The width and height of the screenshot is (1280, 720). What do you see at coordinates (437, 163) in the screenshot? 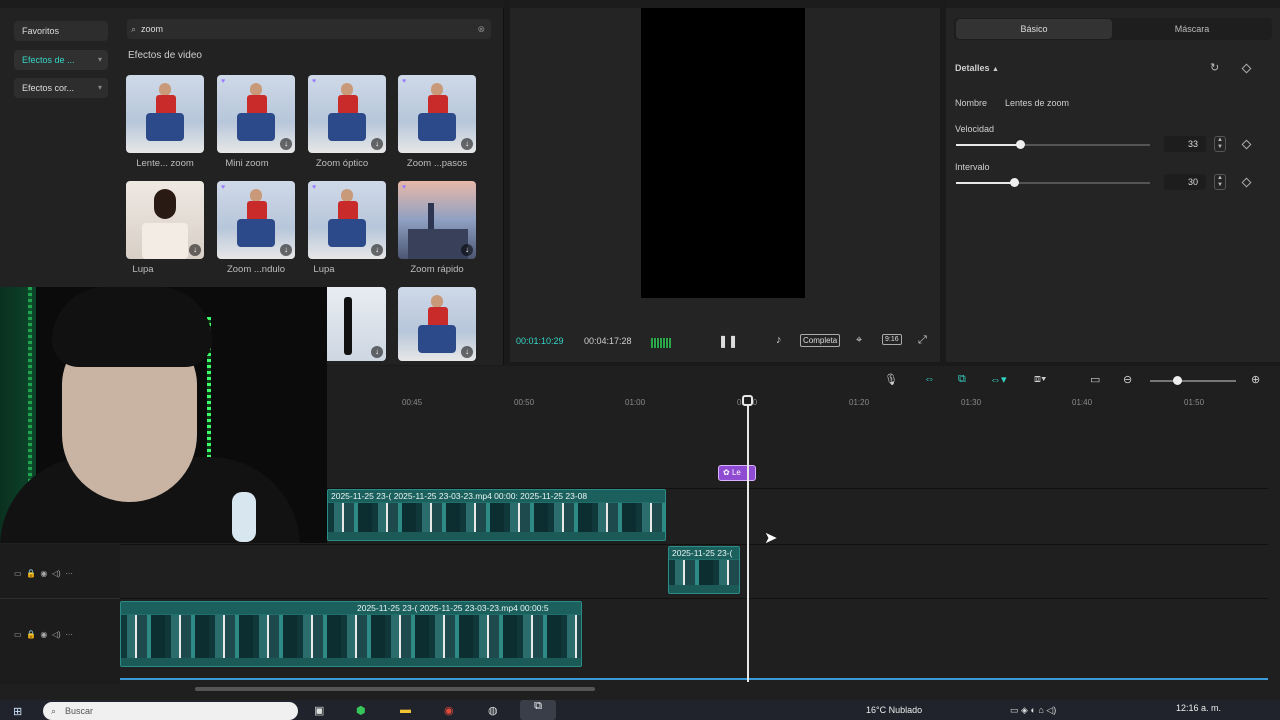
I see `effect-label: Zoom ...pasos` at bounding box center [437, 163].